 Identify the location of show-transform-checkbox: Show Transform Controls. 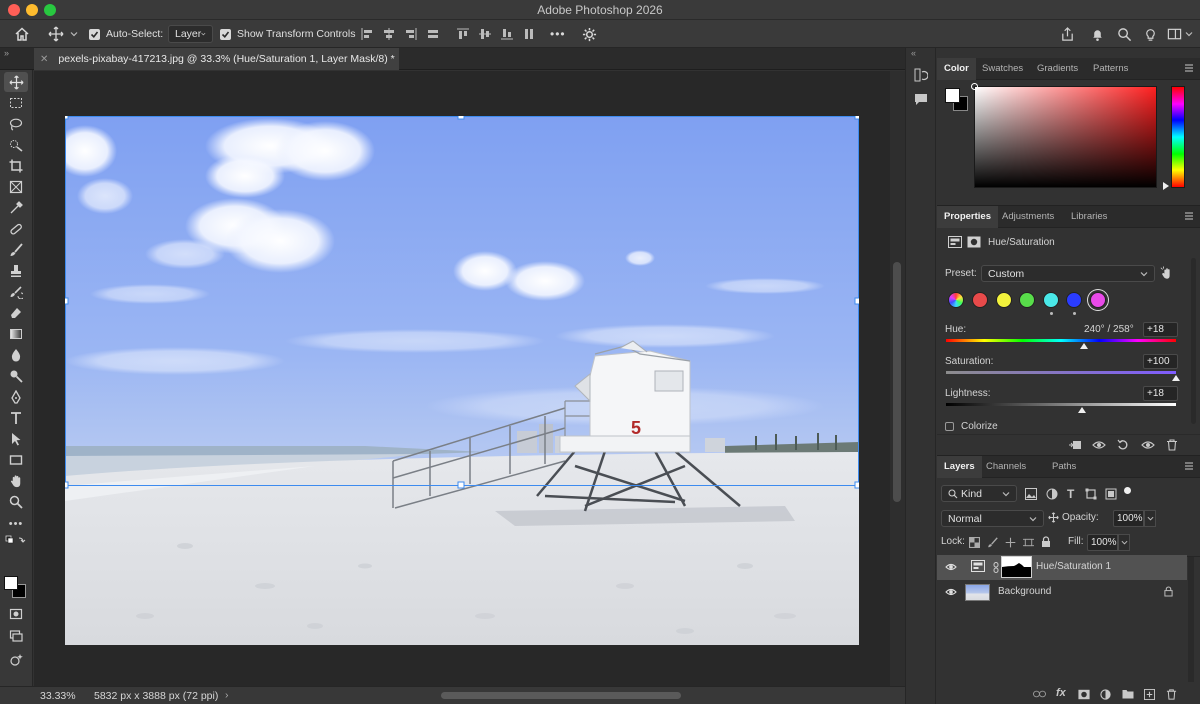
(287, 34).